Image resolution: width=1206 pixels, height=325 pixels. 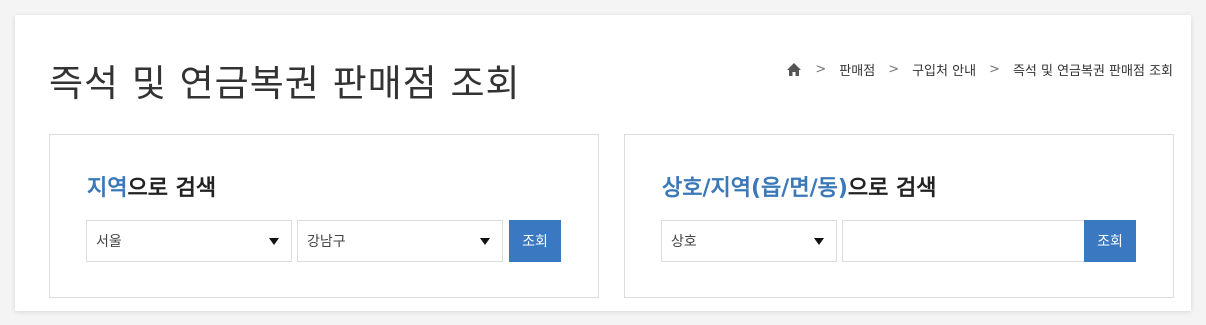 What do you see at coordinates (189, 241) in the screenshot?
I see `city-select: 서울` at bounding box center [189, 241].